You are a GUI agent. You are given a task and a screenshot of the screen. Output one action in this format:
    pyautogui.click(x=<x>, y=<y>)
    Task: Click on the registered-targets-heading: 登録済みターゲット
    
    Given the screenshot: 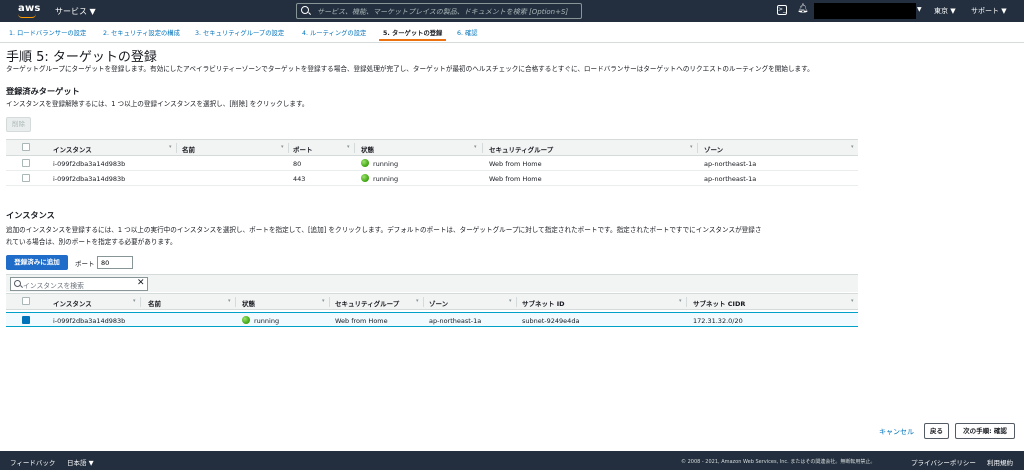 What is the action you would take?
    pyautogui.click(x=43, y=91)
    